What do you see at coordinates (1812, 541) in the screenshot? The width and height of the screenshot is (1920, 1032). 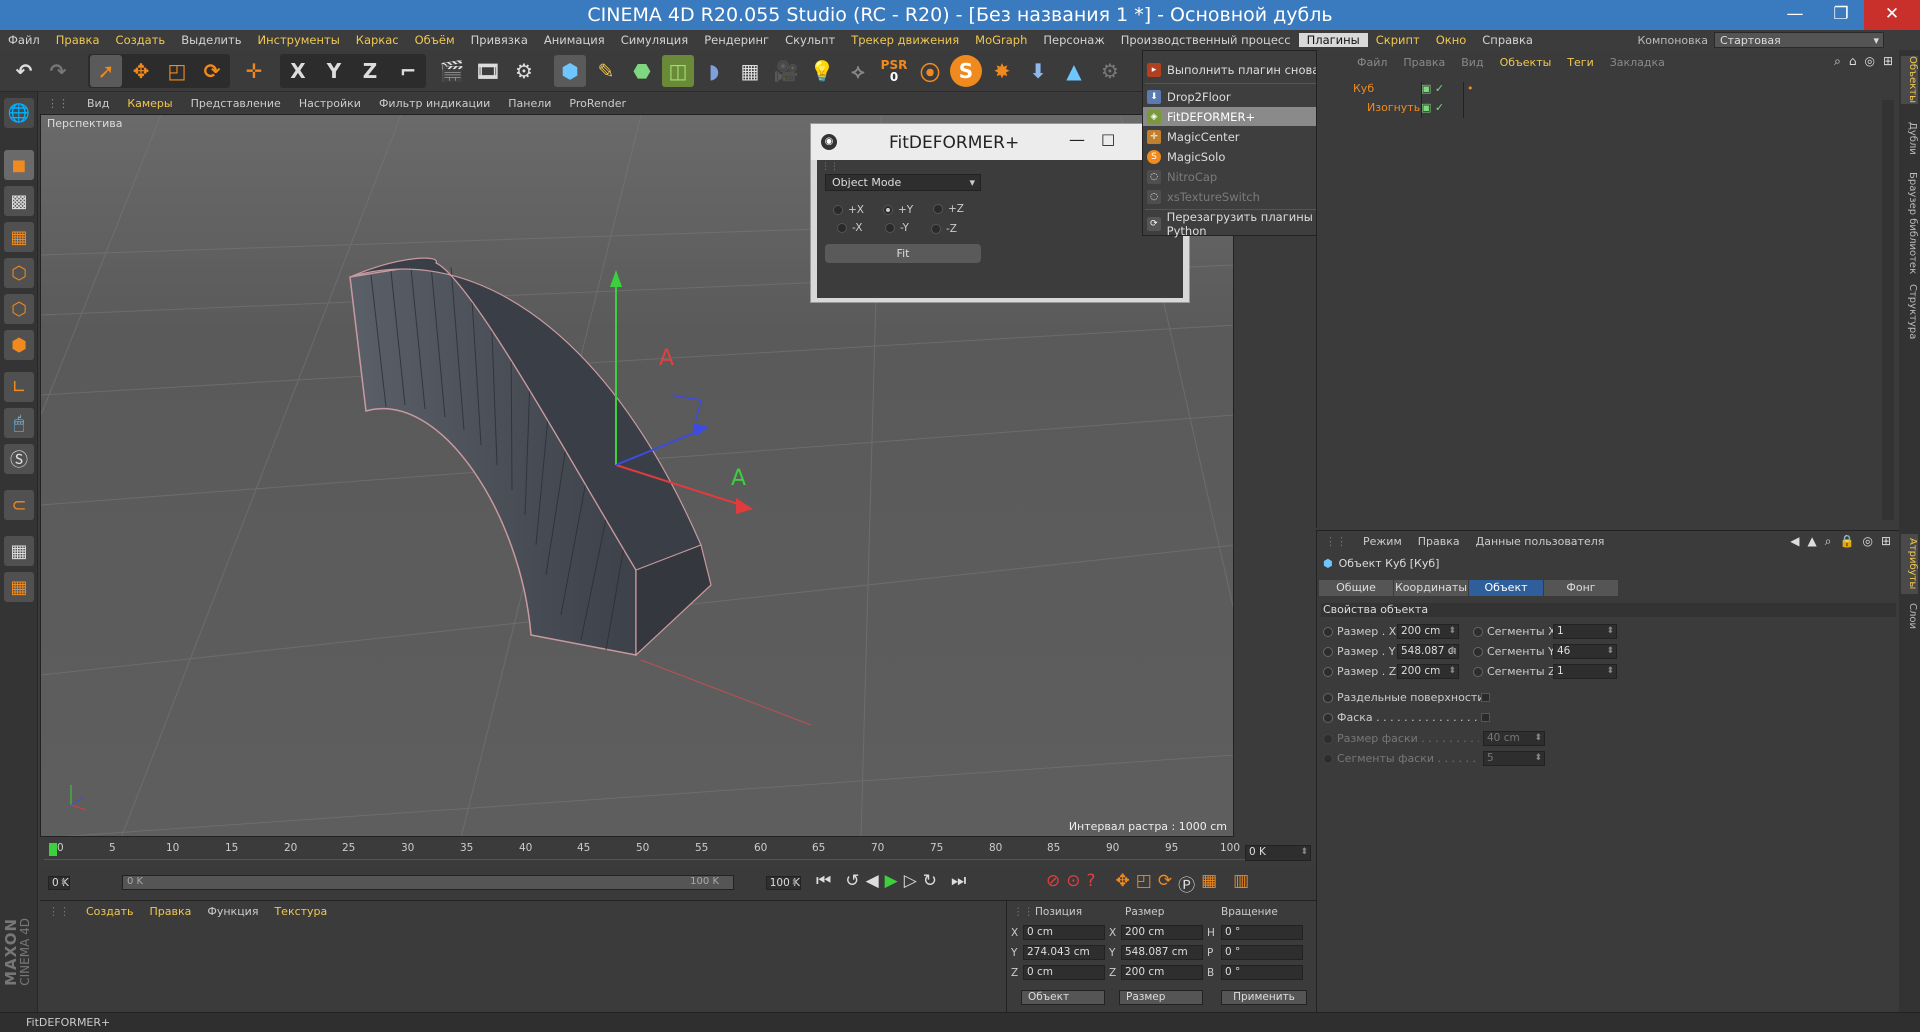 I see `up-arrow-icon: ▲` at bounding box center [1812, 541].